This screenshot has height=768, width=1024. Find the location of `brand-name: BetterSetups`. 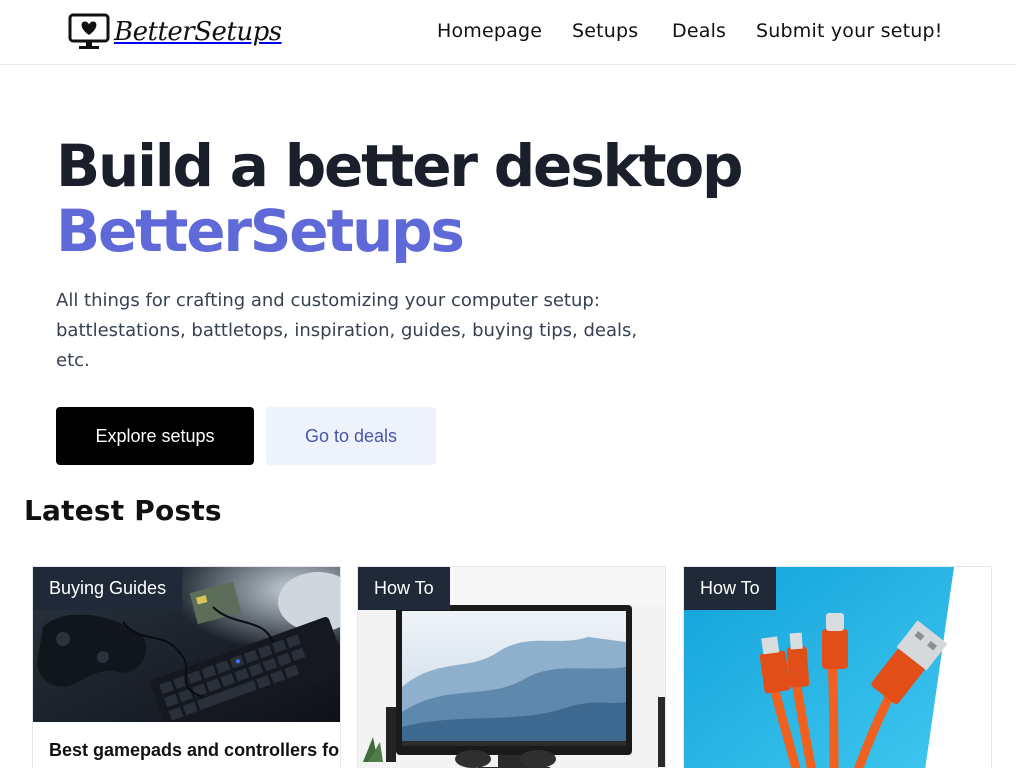

brand-name: BetterSetups is located at coordinates (198, 32).